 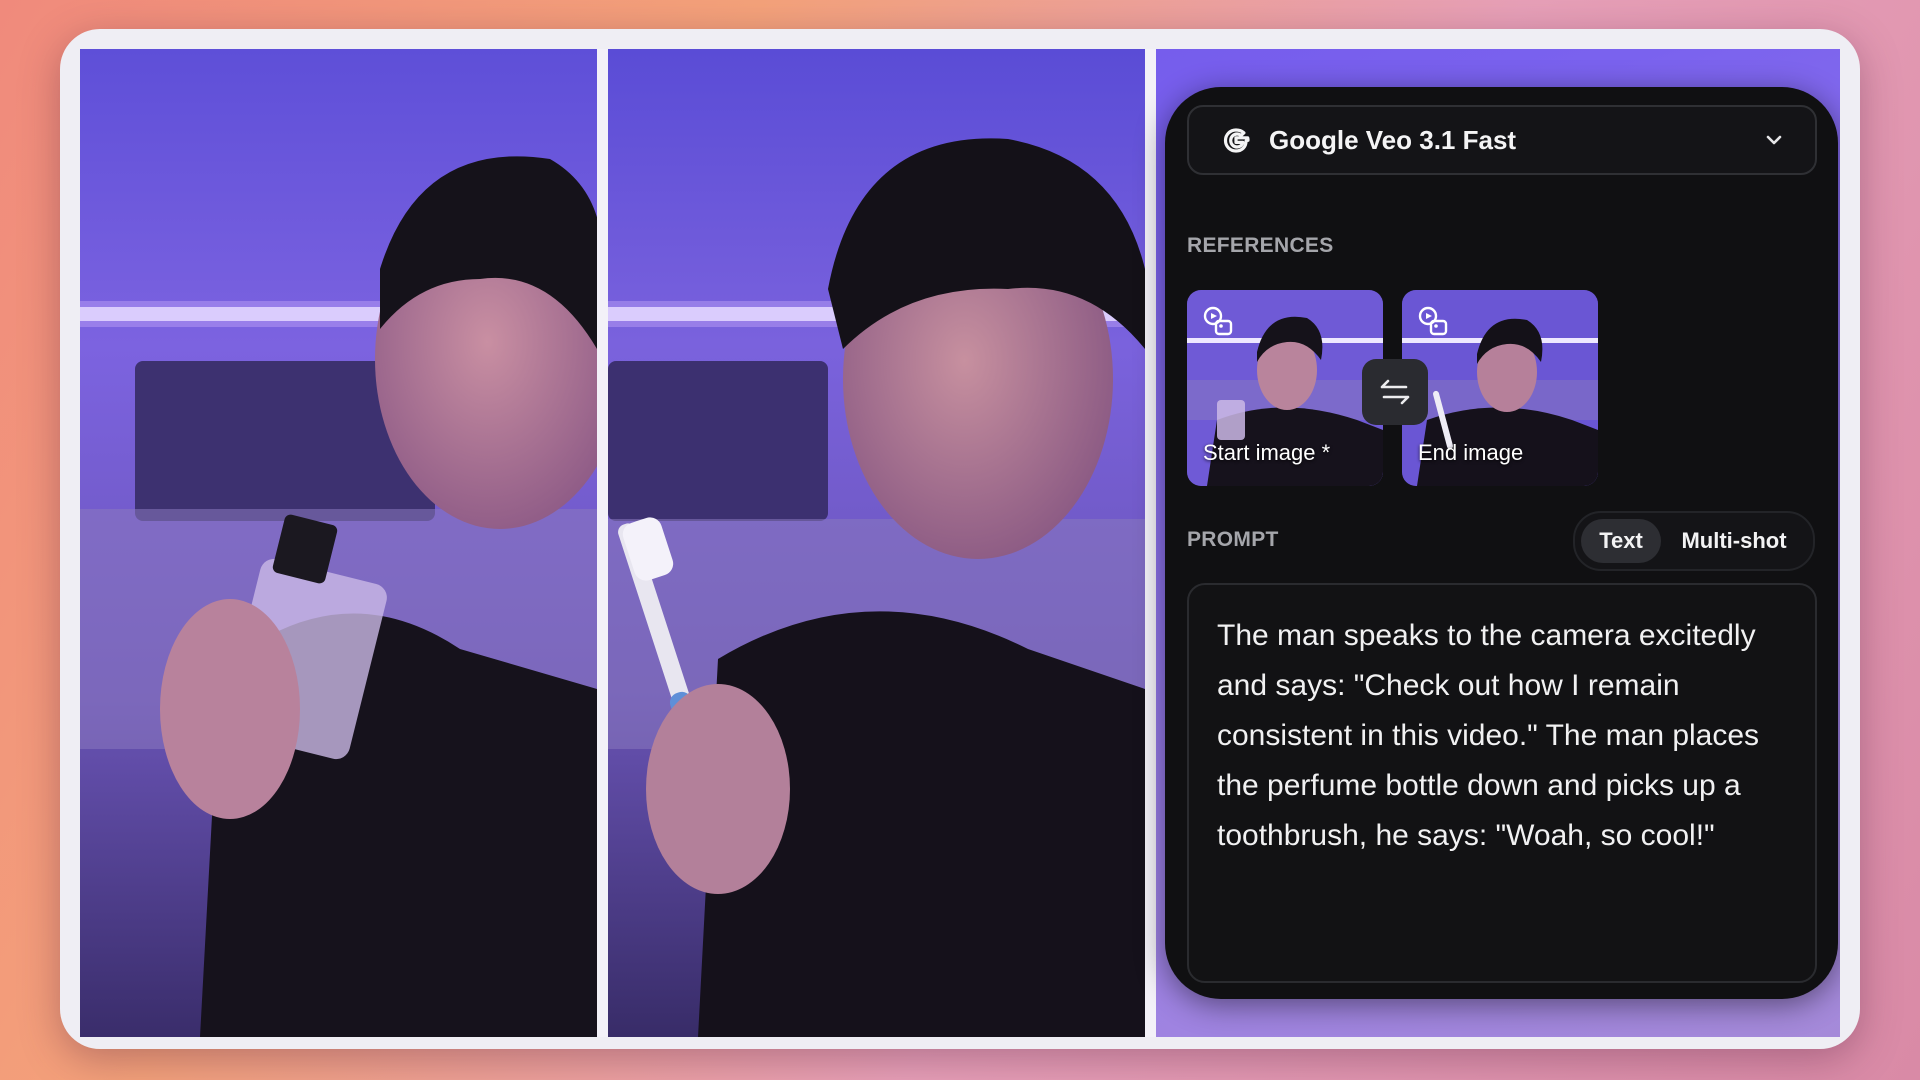 I want to click on chevron-down-icon, so click(x=1774, y=140).